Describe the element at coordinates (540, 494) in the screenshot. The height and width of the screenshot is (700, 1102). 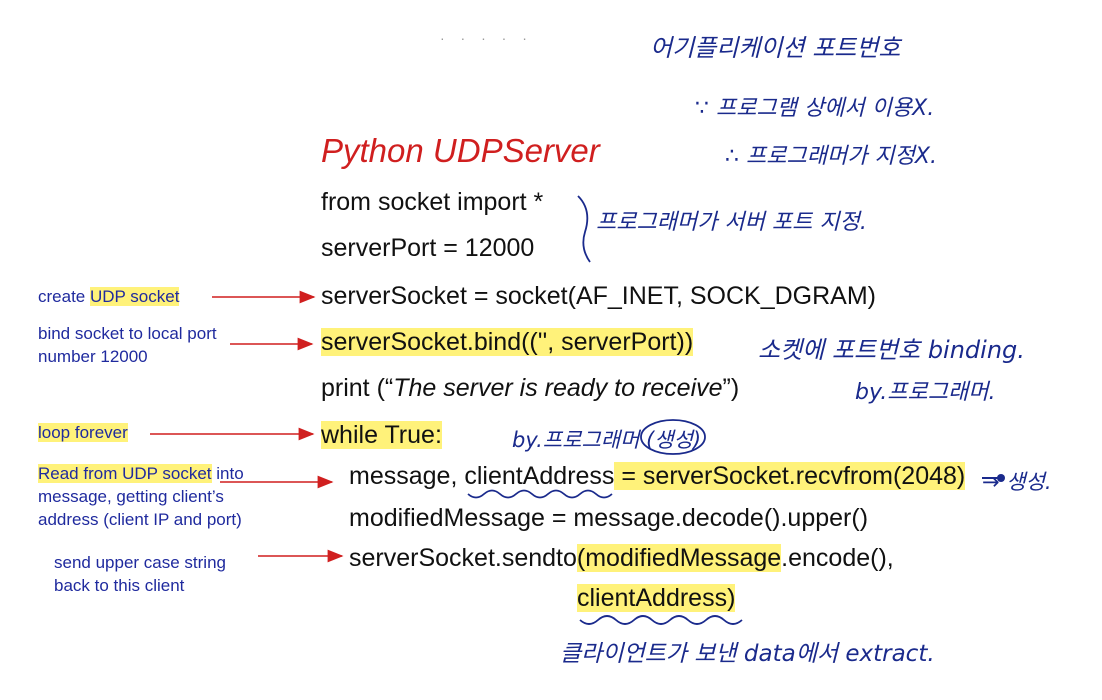
I see `squiggle-client-address` at that location.